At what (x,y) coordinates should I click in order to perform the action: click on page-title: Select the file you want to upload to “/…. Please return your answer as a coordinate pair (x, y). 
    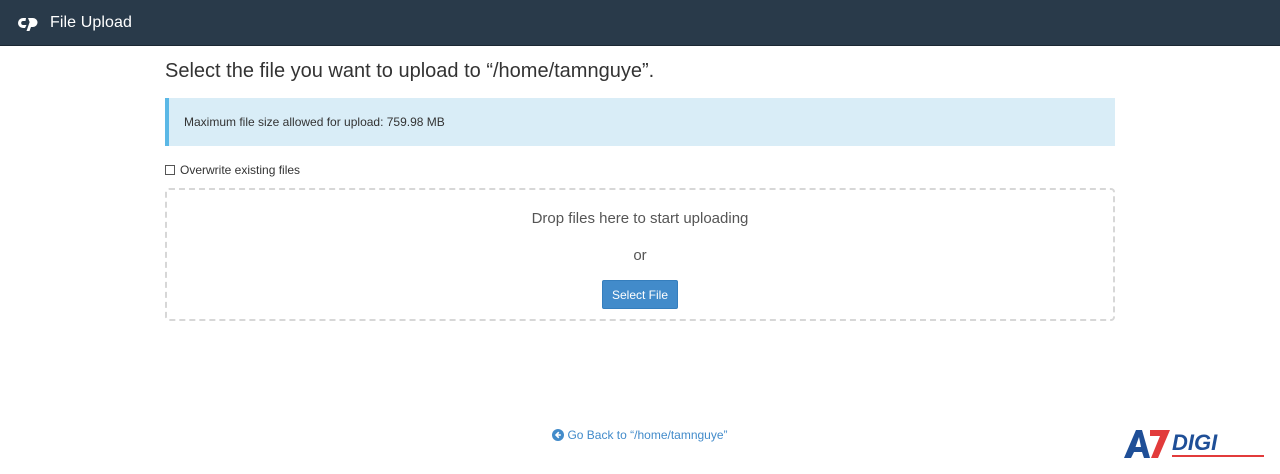
    Looking at the image, I should click on (410, 71).